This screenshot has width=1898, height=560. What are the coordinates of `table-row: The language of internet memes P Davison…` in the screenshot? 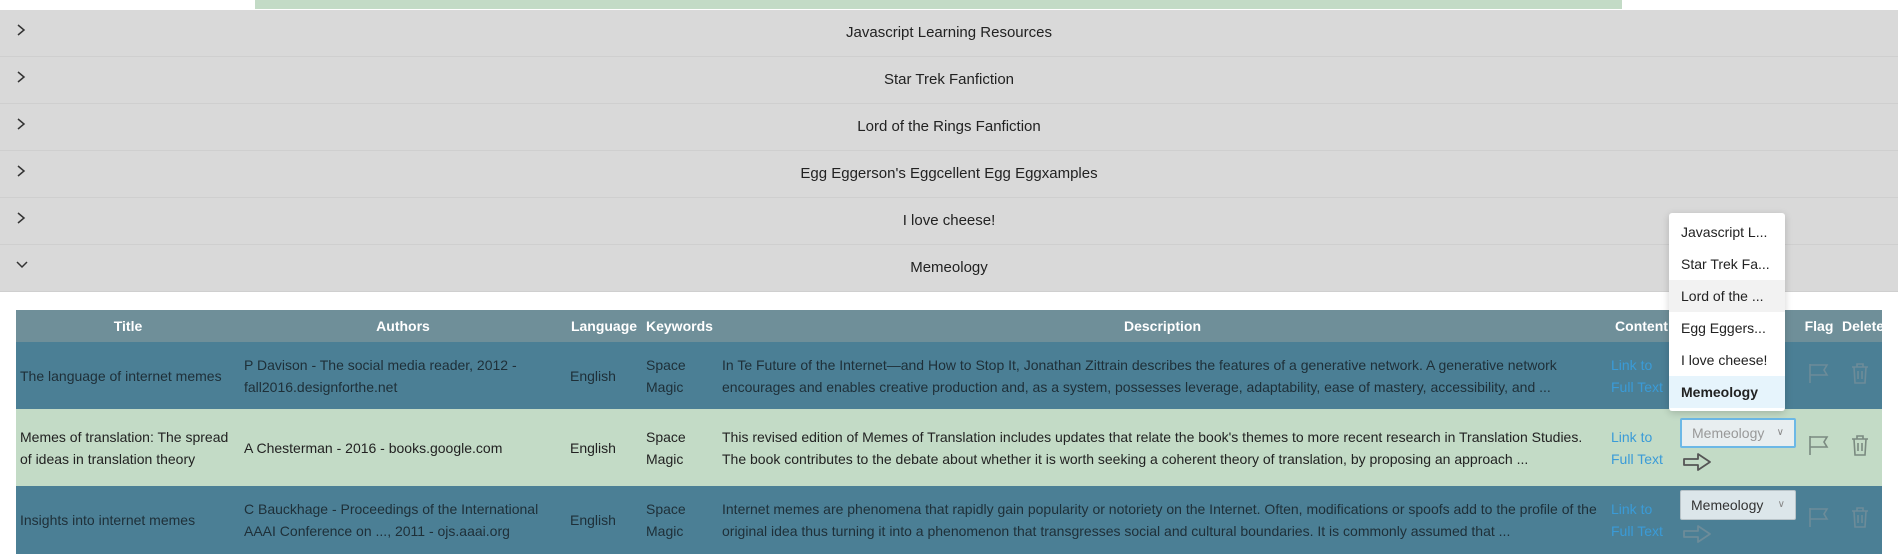 It's located at (949, 375).